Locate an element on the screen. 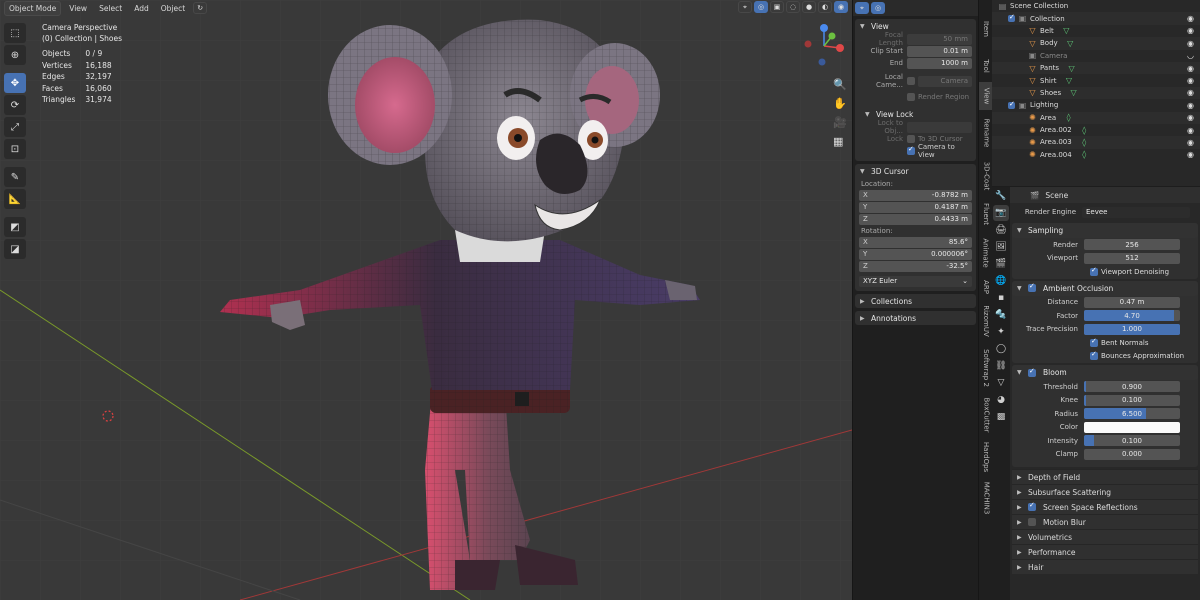 The image size is (1200, 600). section-depth-of-field: ▶ Depth of Field is located at coordinates (1105, 476).